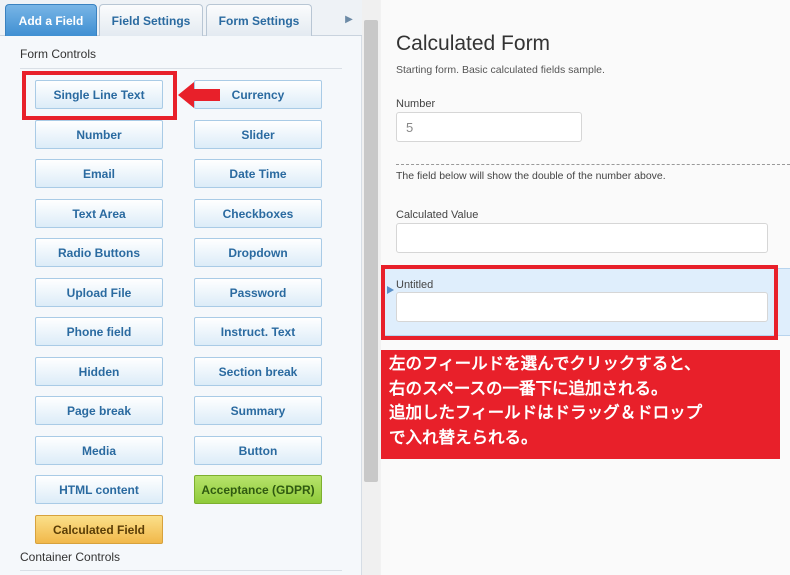 The height and width of the screenshot is (575, 790). What do you see at coordinates (545, 363) in the screenshot?
I see `annotation-line: 左のフィールドを選んでクリックすると、` at bounding box center [545, 363].